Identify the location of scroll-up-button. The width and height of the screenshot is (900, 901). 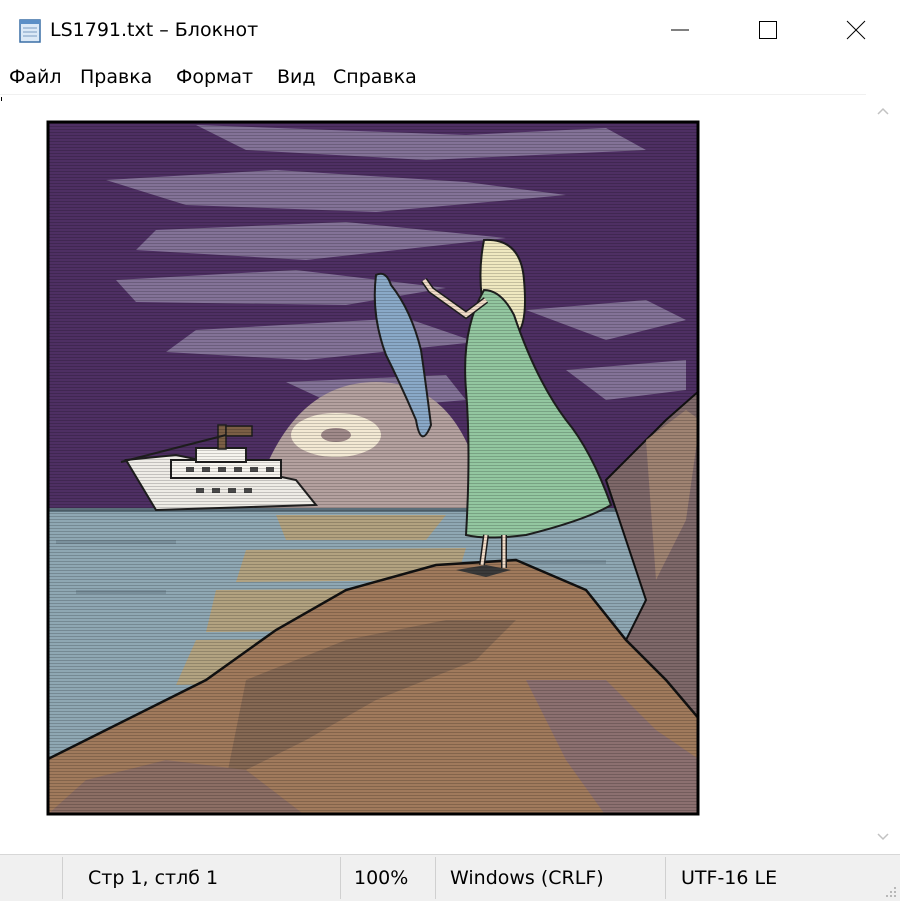
(883, 111).